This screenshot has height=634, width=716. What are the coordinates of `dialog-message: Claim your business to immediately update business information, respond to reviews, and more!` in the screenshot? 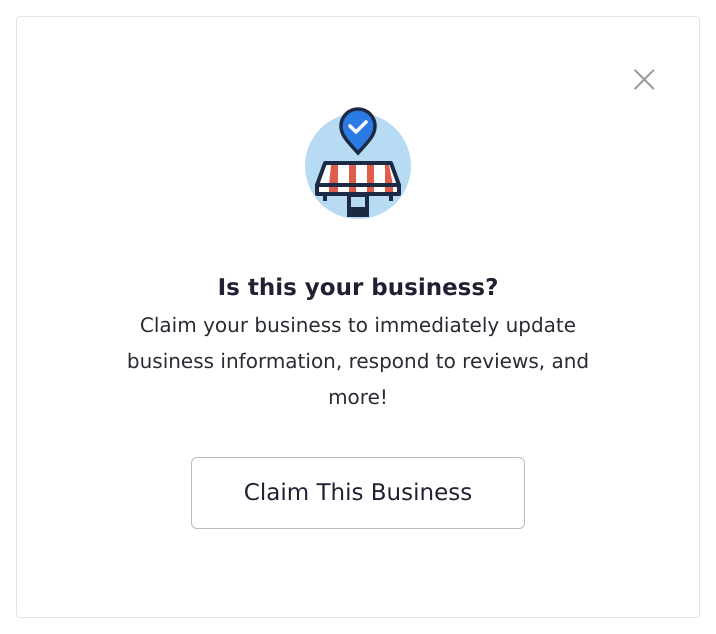 It's located at (358, 361).